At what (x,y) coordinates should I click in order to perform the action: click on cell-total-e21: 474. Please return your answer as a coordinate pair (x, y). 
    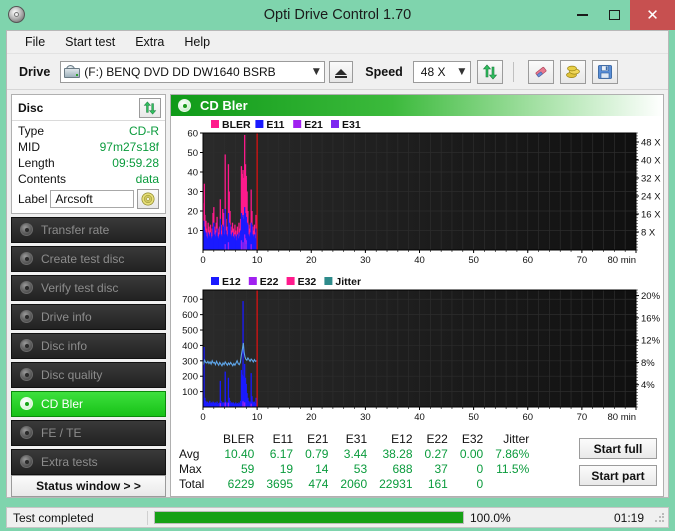
    Looking at the image, I should click on (318, 484).